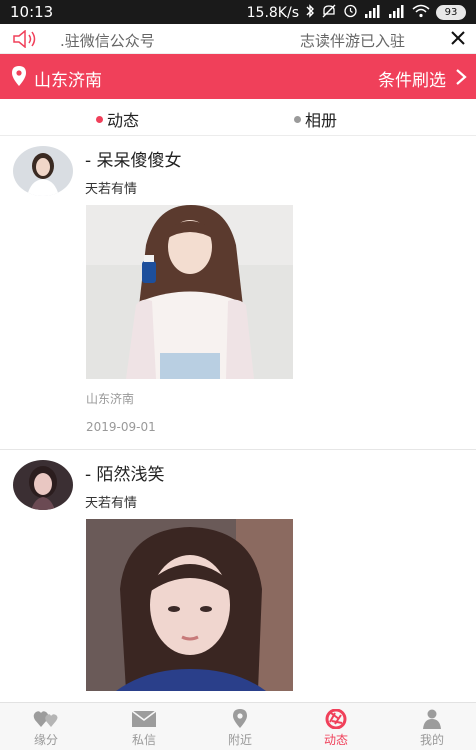  Describe the element at coordinates (45, 719) in the screenshot. I see `hearts-icon` at that location.